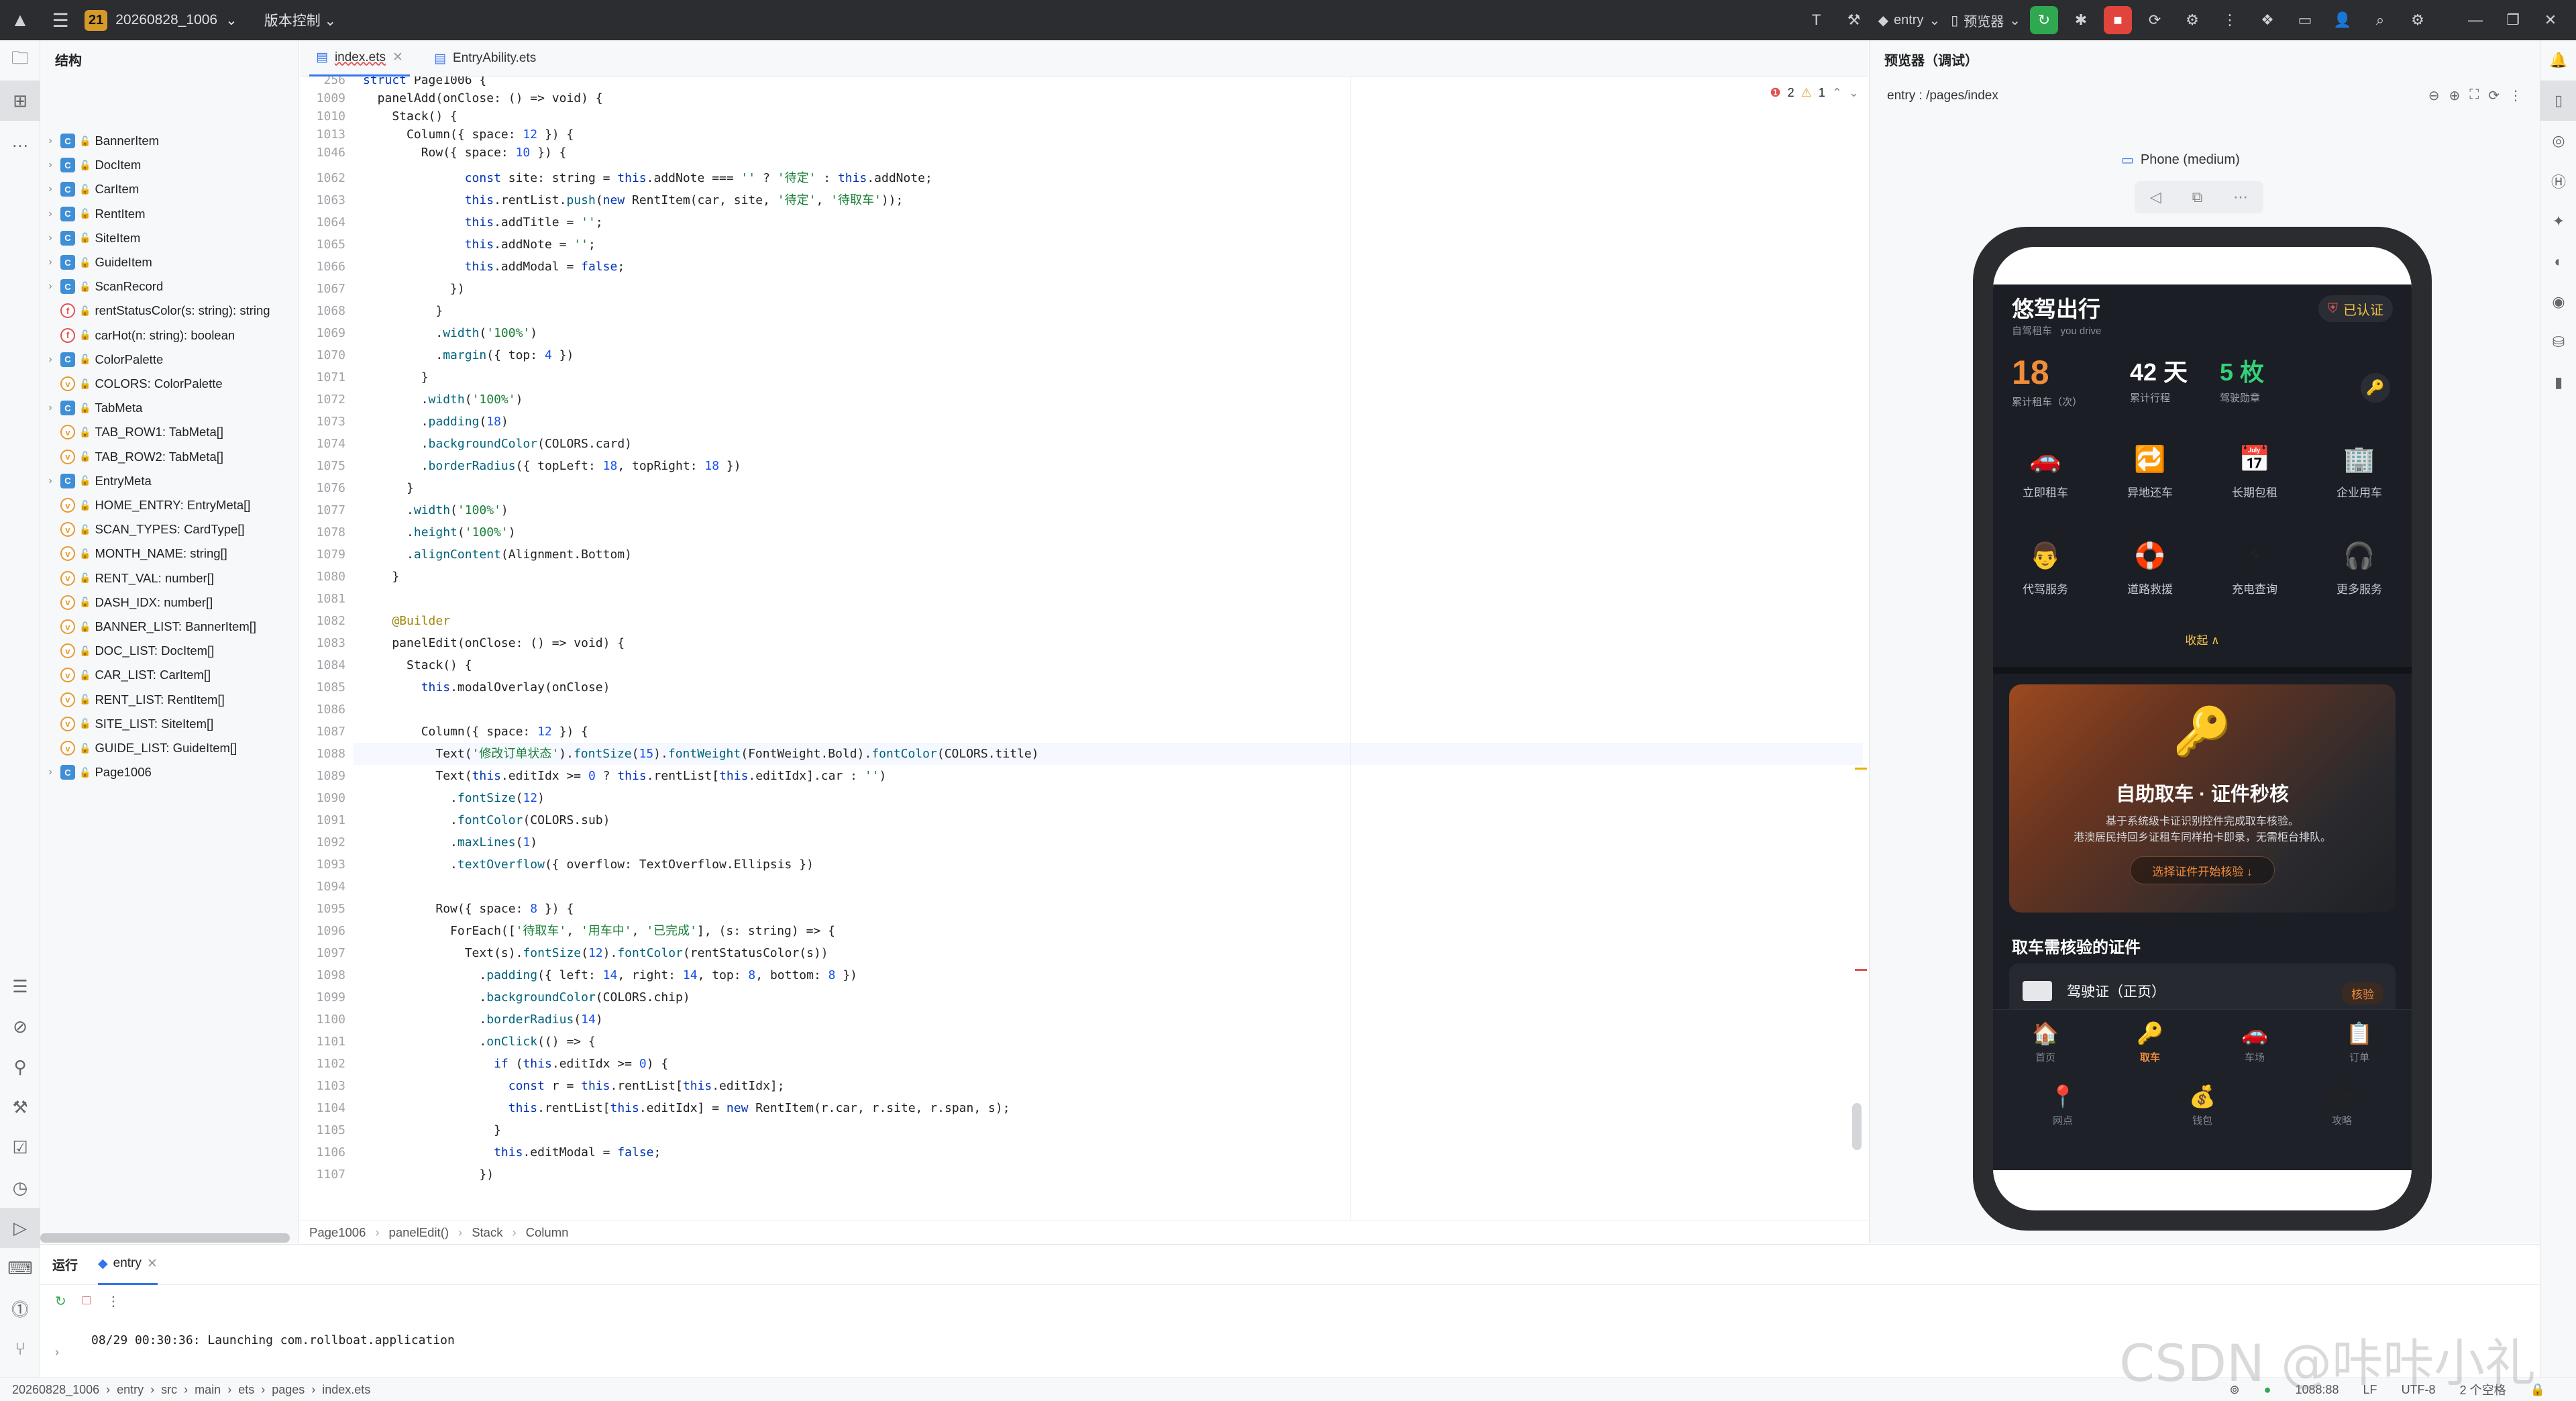 This screenshot has height=1401, width=2576. Describe the element at coordinates (20, 101) in the screenshot. I see `structure-icon: ⊞` at that location.